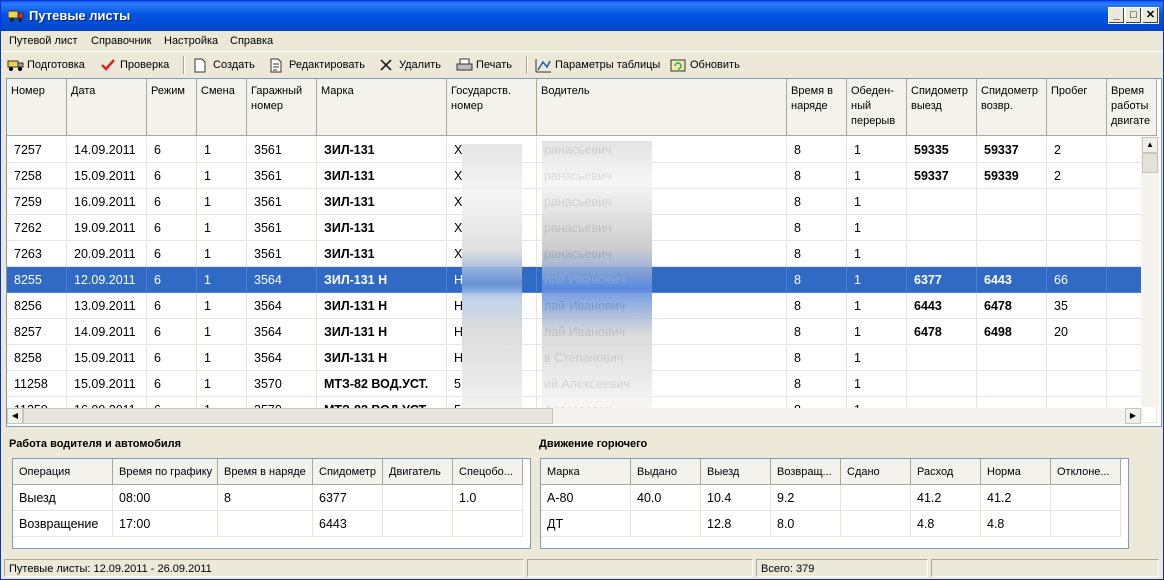  I want to click on minimize-button: _, so click(1116, 15).